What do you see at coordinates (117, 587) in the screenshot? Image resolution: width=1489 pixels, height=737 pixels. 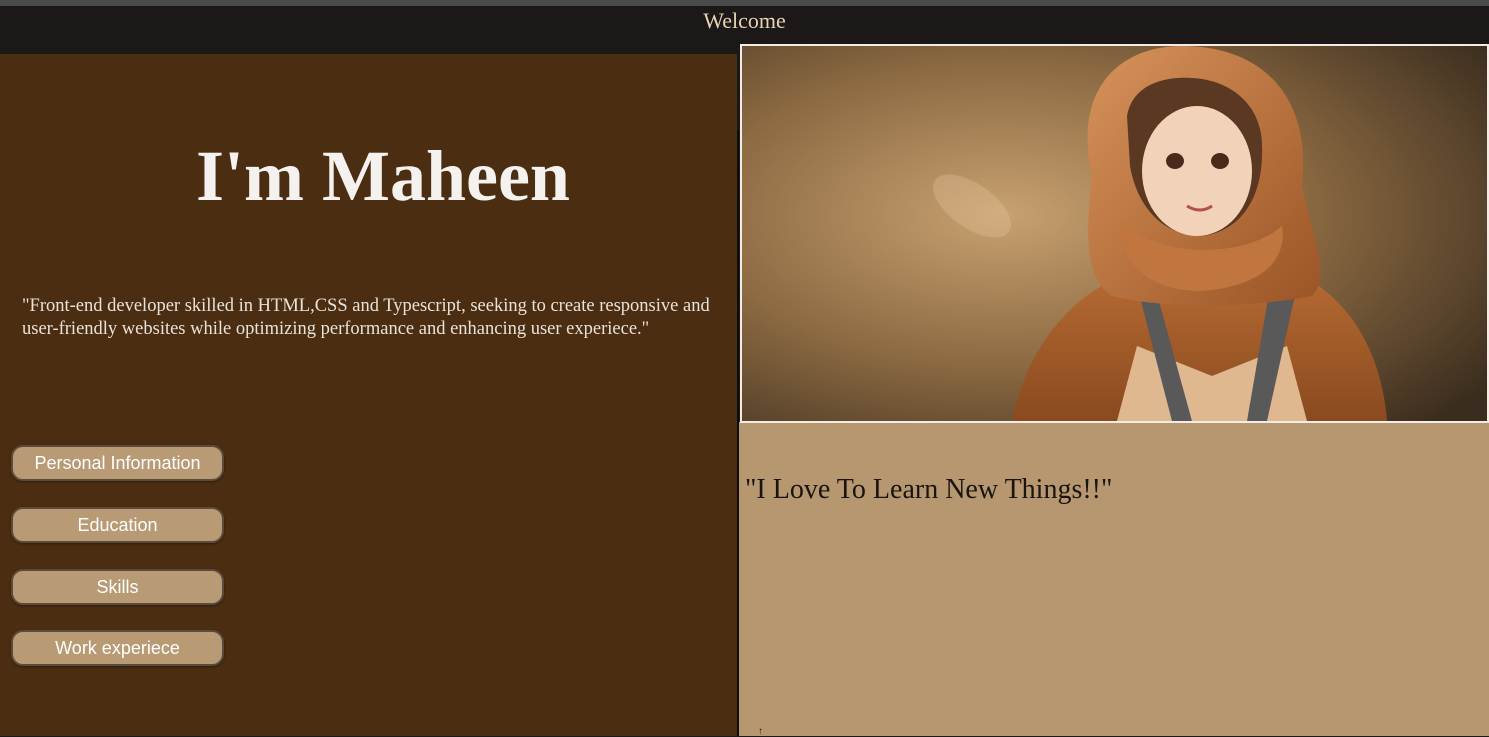 I see `skills-button: Skills` at bounding box center [117, 587].